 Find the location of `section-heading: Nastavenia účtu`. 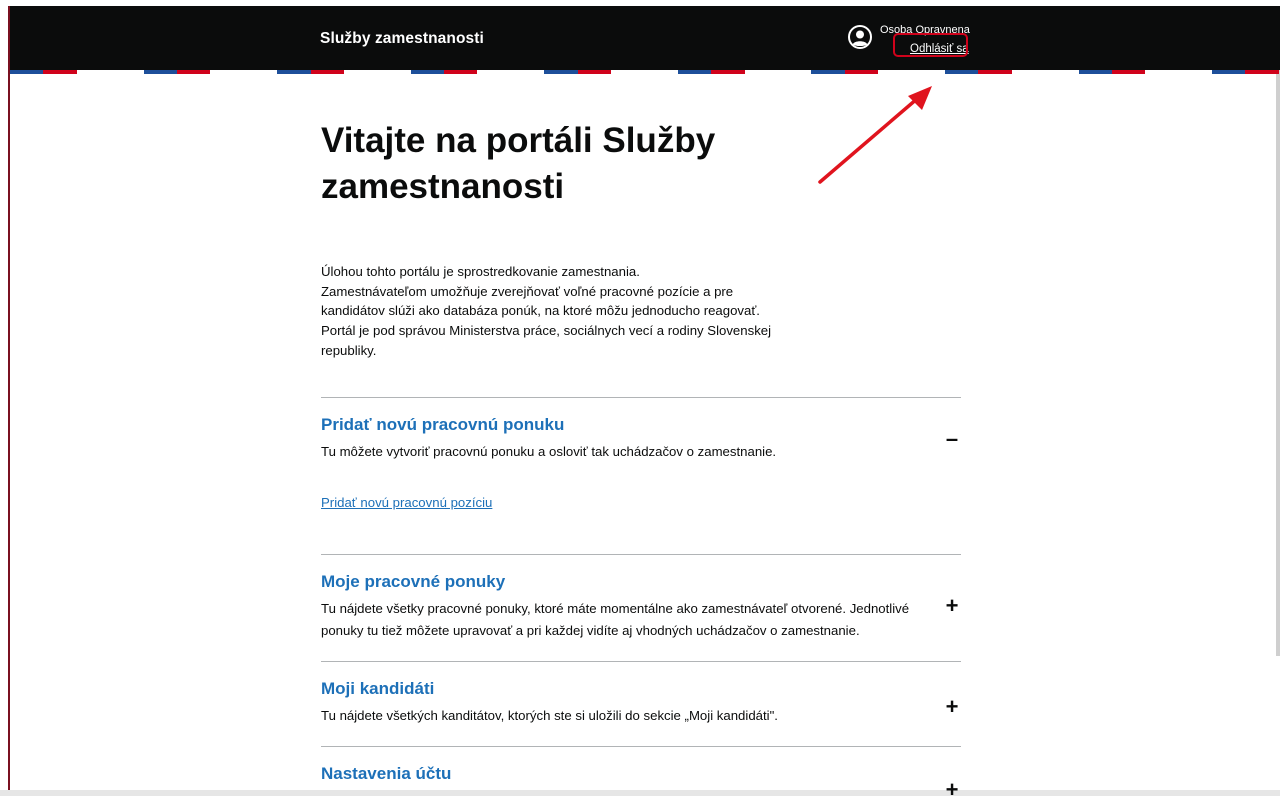

section-heading: Nastavenia účtu is located at coordinates (641, 774).